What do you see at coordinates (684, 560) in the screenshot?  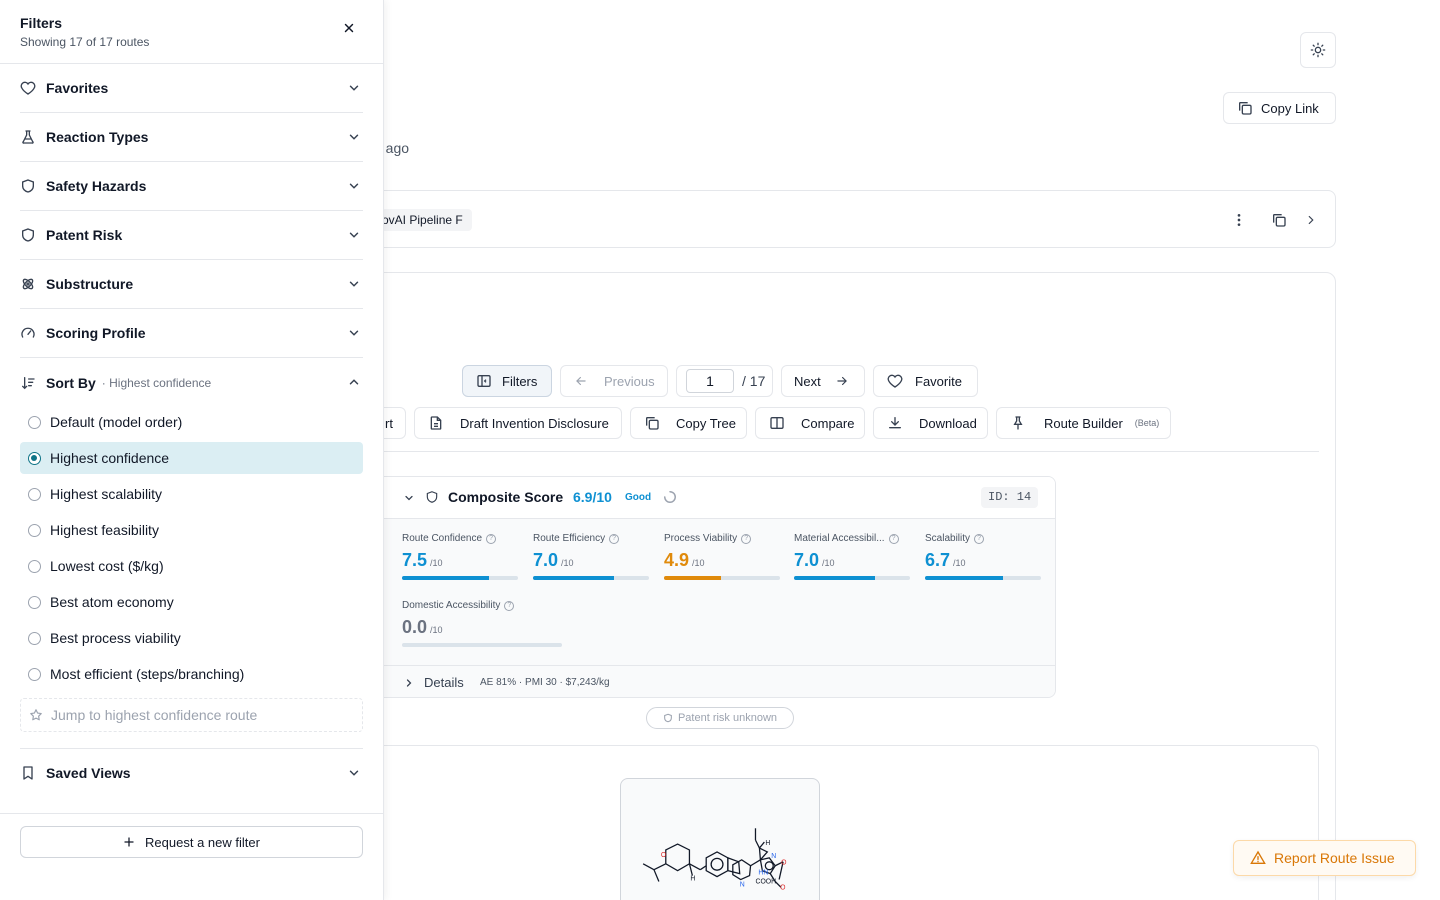 I see `metric-value: 4.9/10` at bounding box center [684, 560].